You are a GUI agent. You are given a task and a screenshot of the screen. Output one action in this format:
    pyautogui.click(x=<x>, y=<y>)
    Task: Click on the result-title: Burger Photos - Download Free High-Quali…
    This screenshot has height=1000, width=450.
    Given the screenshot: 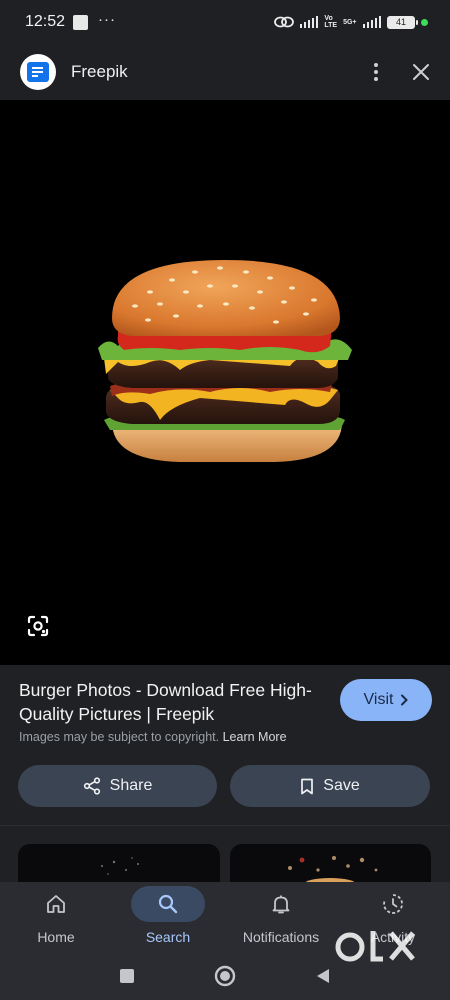 What is the action you would take?
    pyautogui.click(x=169, y=702)
    